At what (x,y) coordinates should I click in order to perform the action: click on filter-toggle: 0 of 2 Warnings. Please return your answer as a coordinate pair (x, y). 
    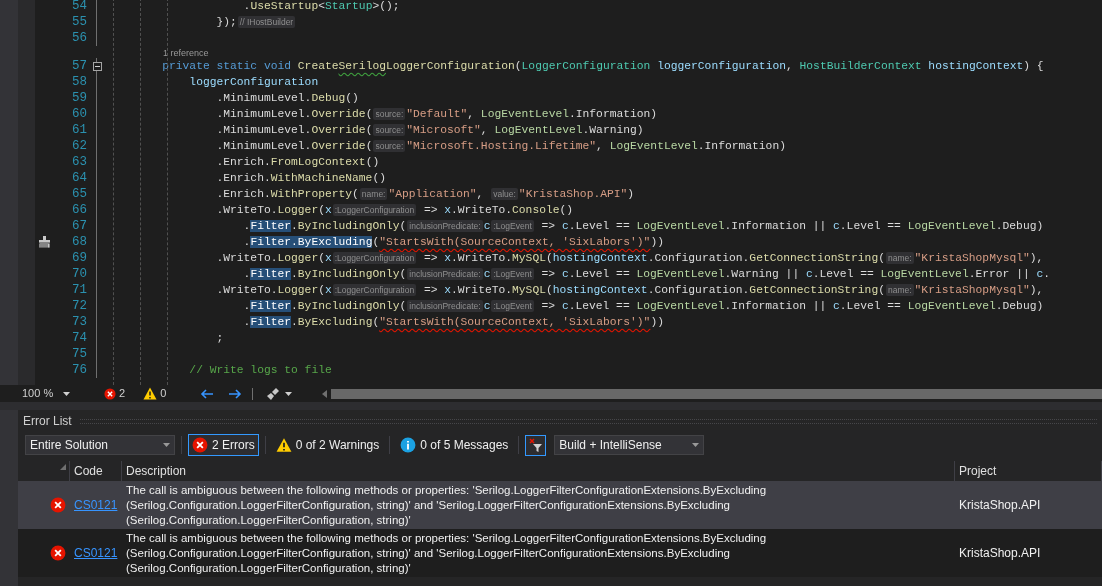
    Looking at the image, I should click on (327, 445).